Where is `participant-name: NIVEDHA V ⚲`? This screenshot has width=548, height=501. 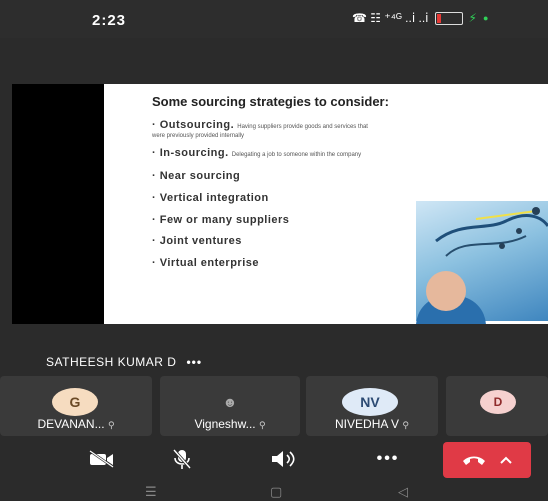 participant-name: NIVEDHA V ⚲ is located at coordinates (372, 424).